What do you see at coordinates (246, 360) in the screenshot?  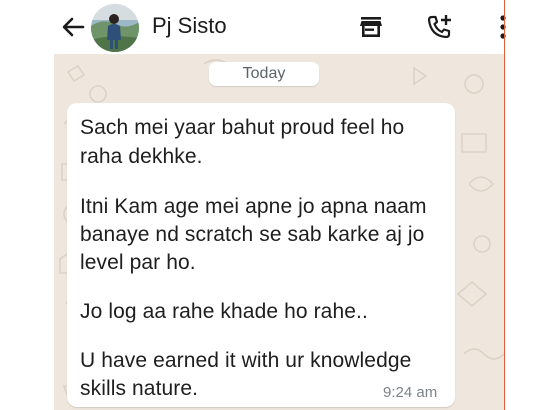 I see `message-line: U have earned it with ur knowledge` at bounding box center [246, 360].